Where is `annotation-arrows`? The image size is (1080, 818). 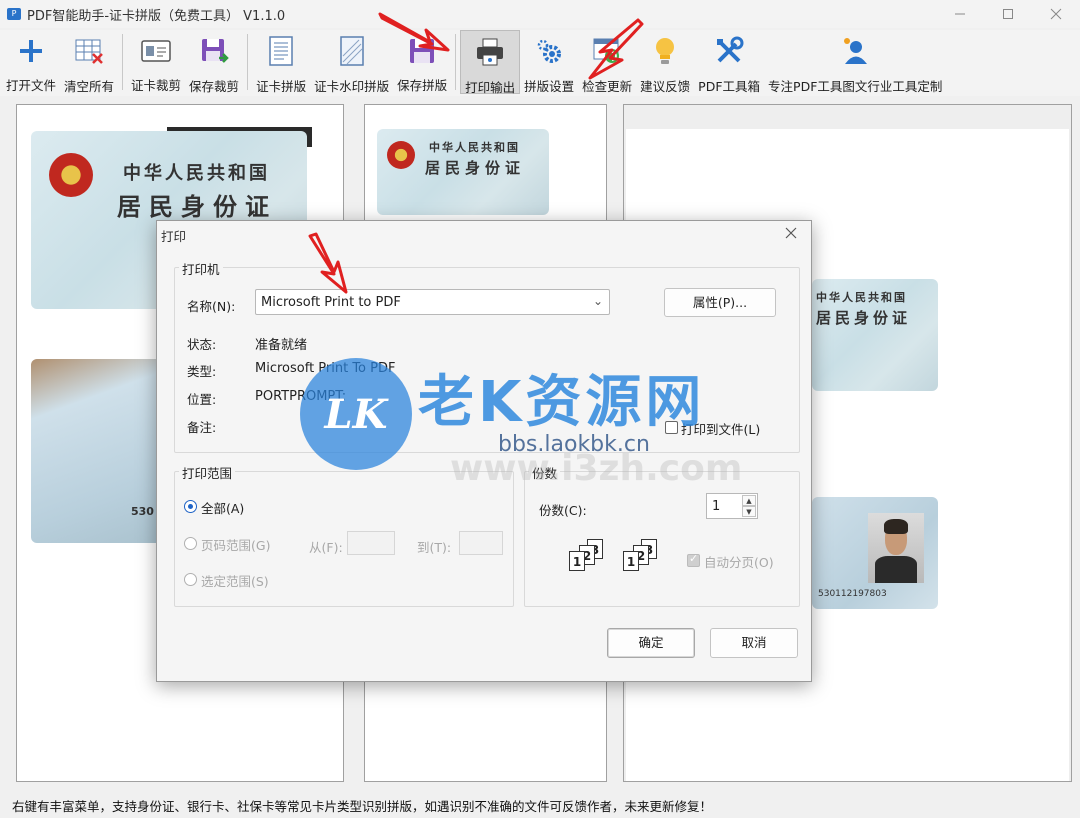
annotation-arrows is located at coordinates (476, 153).